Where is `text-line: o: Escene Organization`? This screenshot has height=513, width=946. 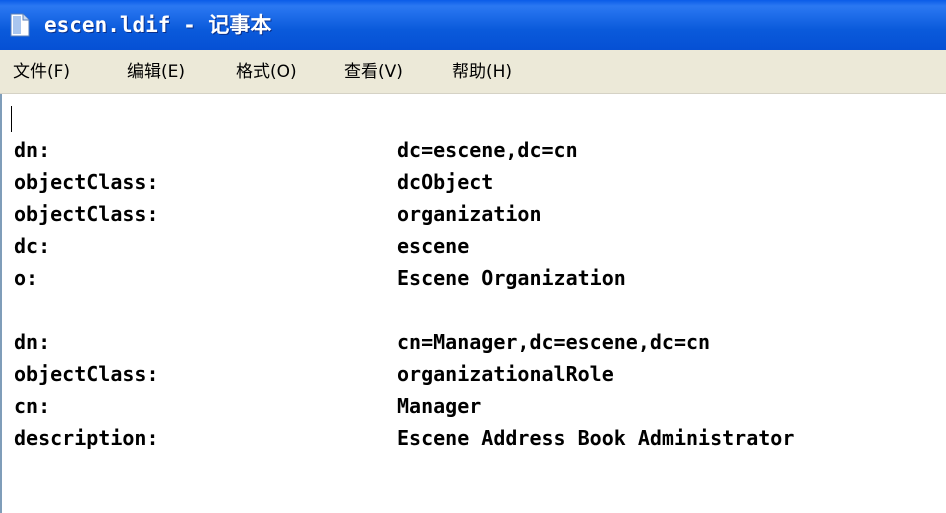
text-line: o: Escene Organization is located at coordinates (473, 278).